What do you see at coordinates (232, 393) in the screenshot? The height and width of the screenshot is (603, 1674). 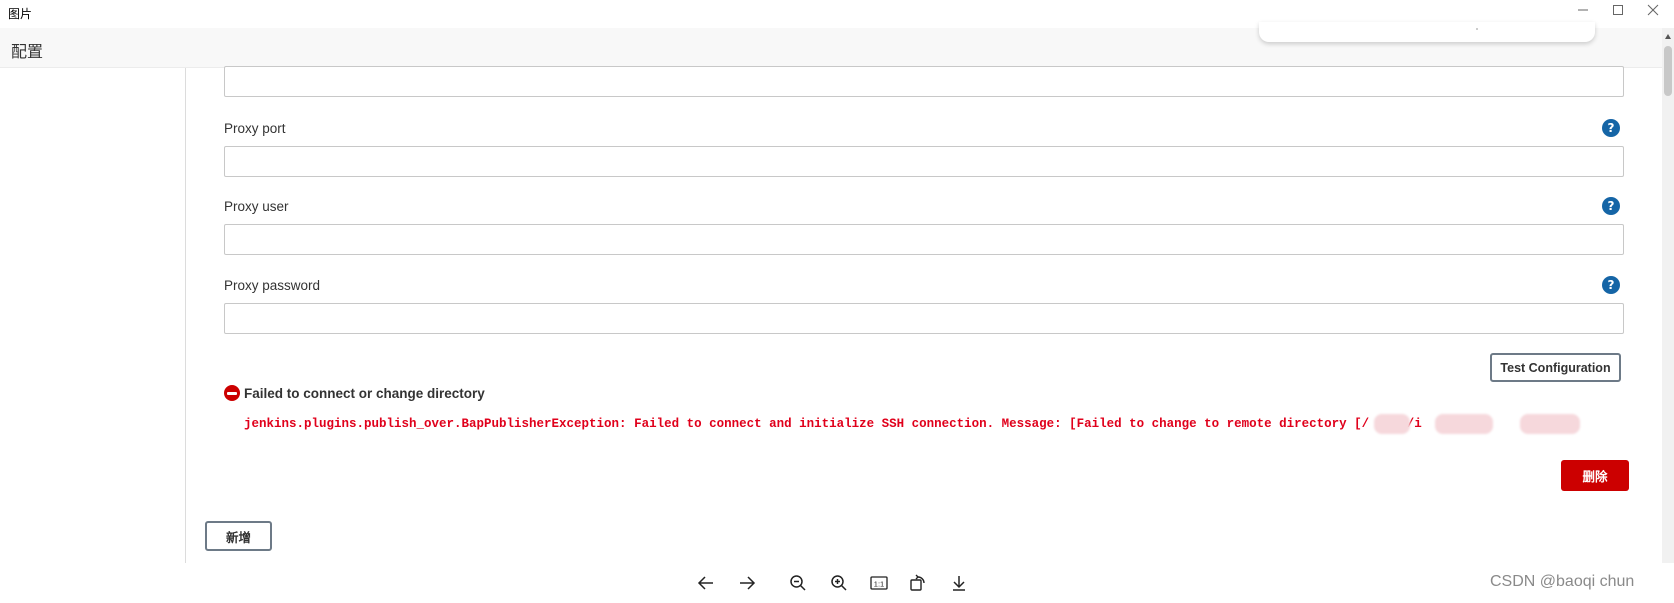 I see `error-icon` at bounding box center [232, 393].